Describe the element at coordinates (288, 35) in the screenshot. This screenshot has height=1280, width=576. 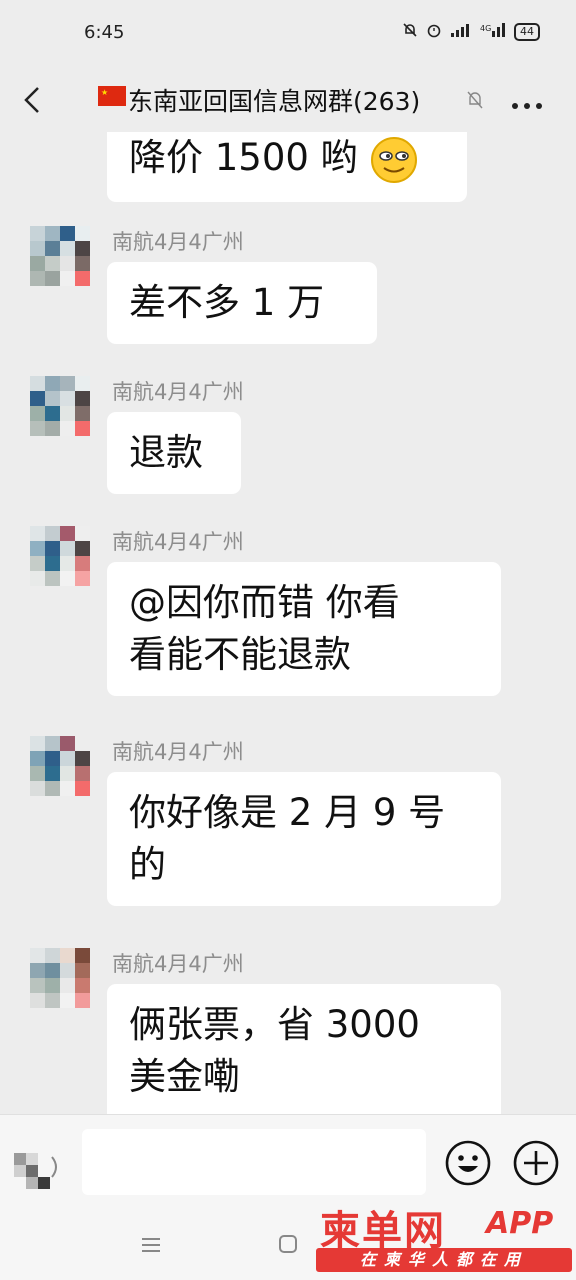
I see `status-bar: 6:45 4G 44` at that location.